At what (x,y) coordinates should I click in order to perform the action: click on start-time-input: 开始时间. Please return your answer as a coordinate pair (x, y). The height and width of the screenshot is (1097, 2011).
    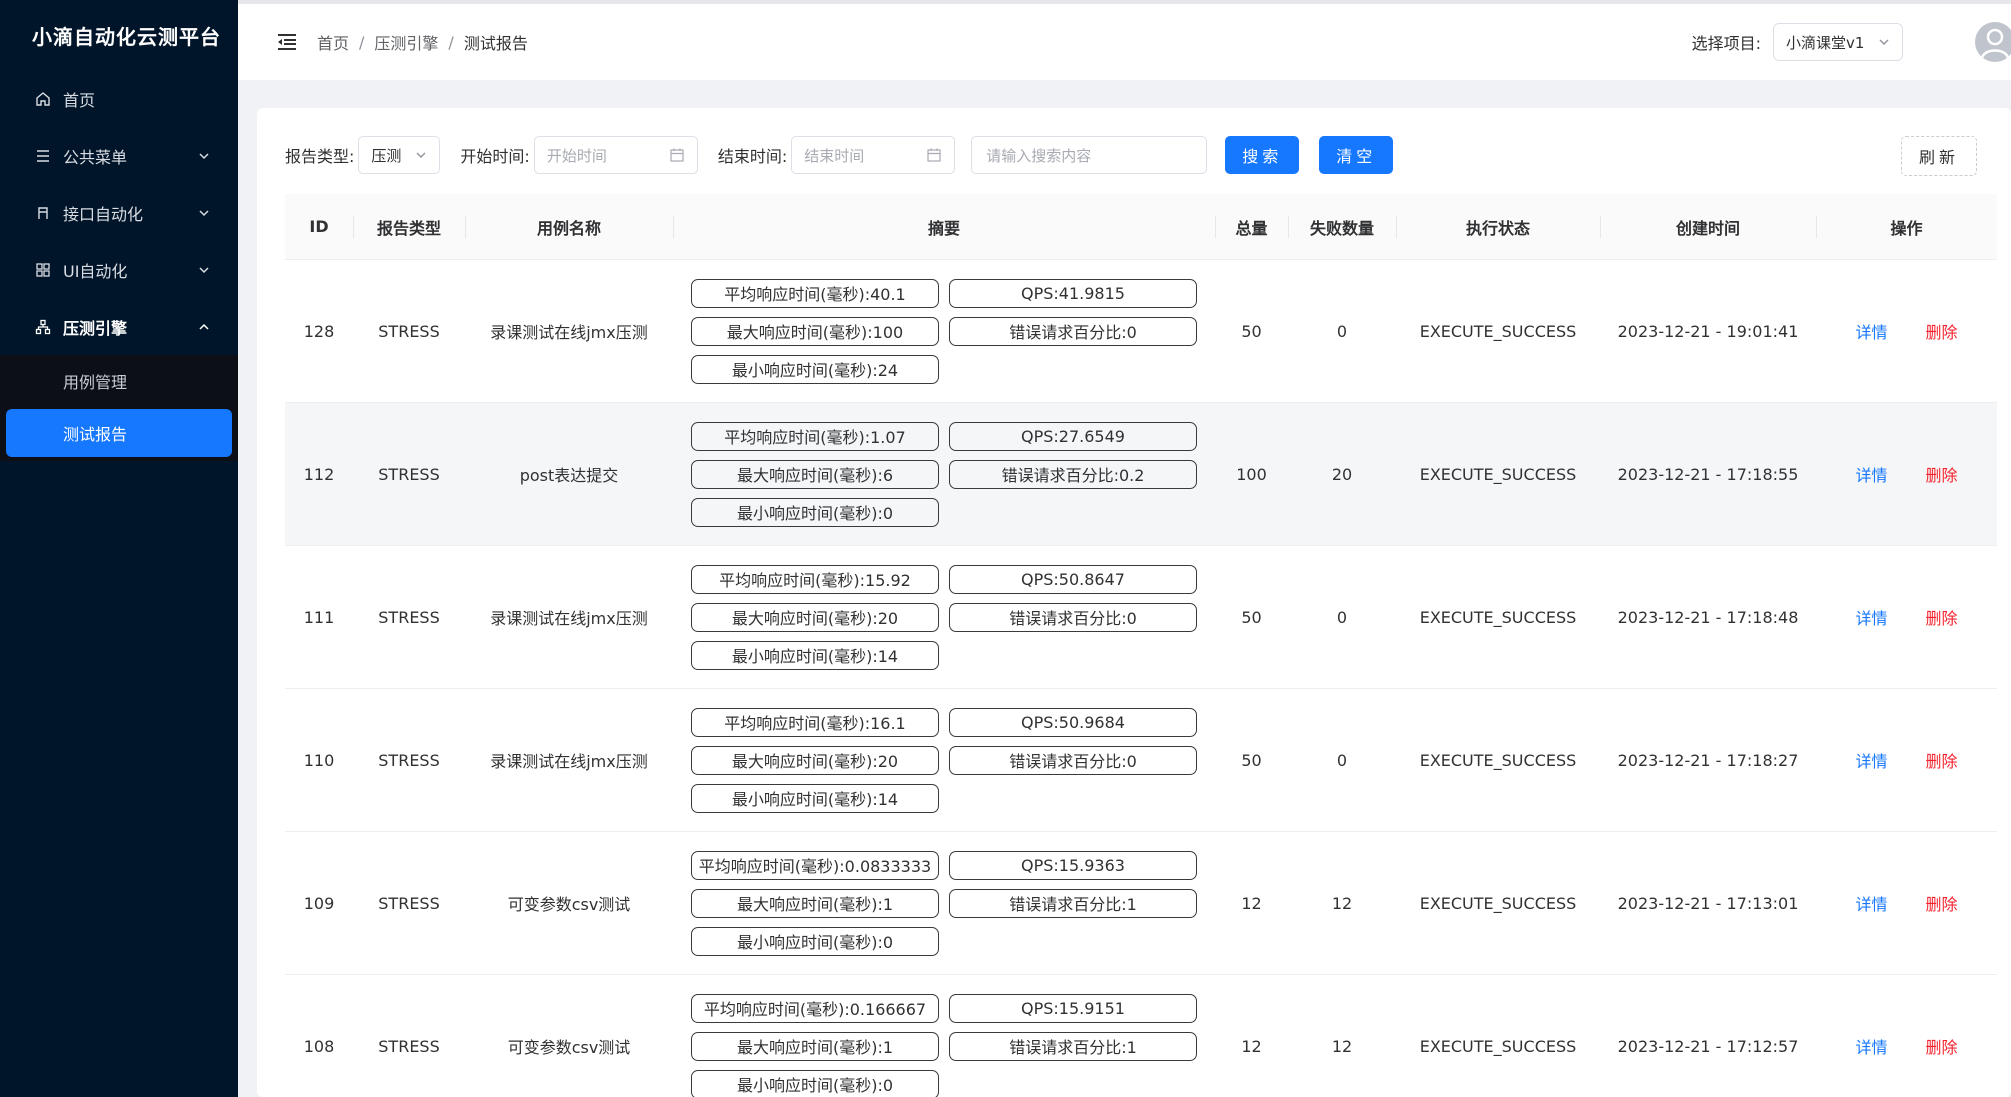
    Looking at the image, I should click on (615, 155).